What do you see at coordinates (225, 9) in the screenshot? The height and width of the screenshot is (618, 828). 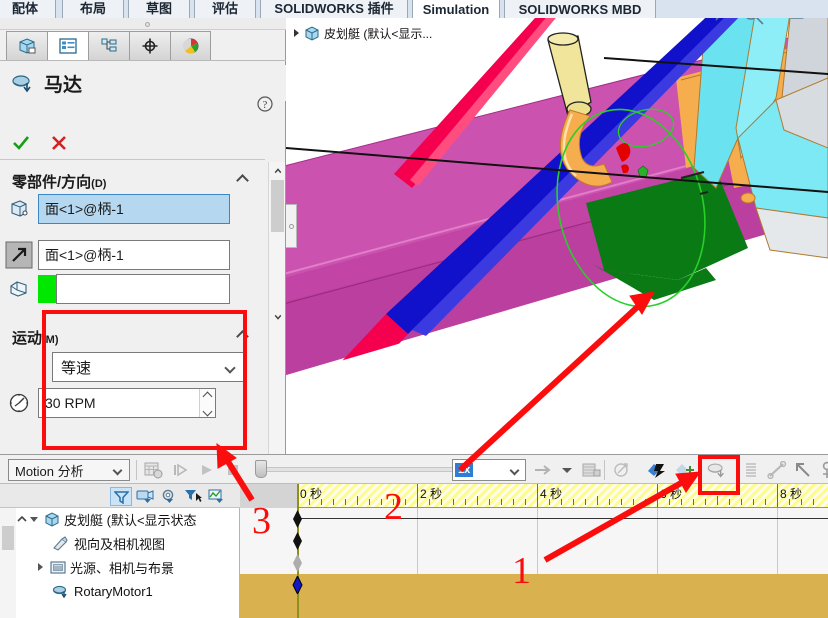 I see `ribbon-tab-evaluate: 评估` at bounding box center [225, 9].